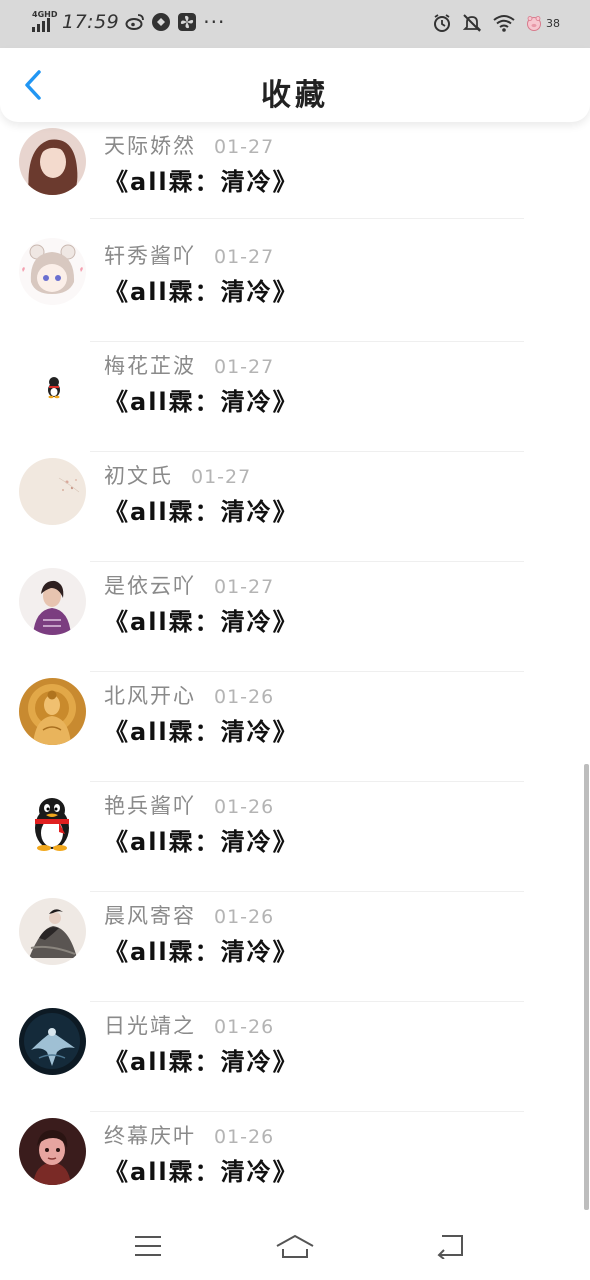 Image resolution: width=590 pixels, height=1280 pixels. I want to click on fan-icon, so click(187, 22).